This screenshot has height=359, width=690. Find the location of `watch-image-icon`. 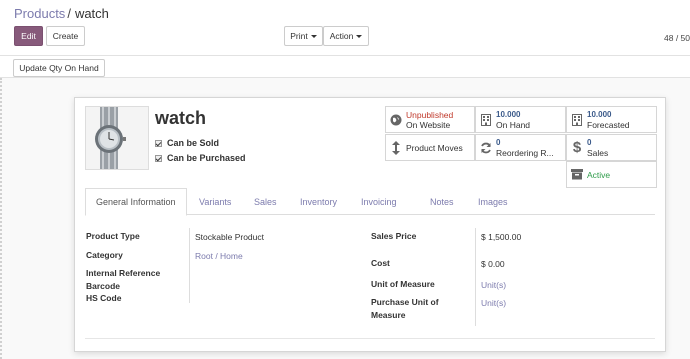

watch-image-icon is located at coordinates (117, 138).